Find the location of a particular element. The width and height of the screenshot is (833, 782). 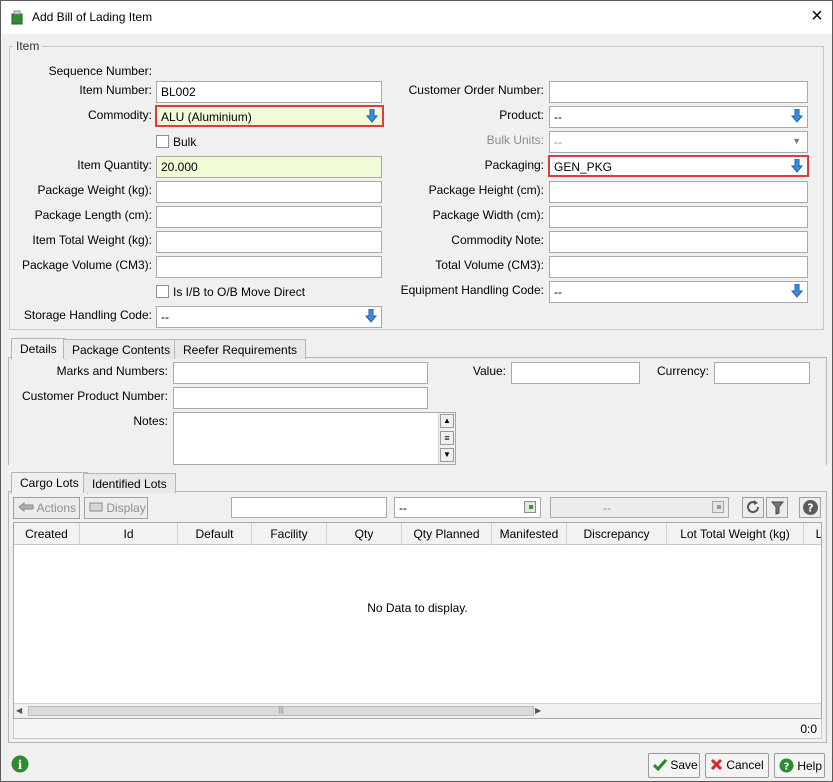

scroll-thumb-icon: ≡ is located at coordinates (447, 438).